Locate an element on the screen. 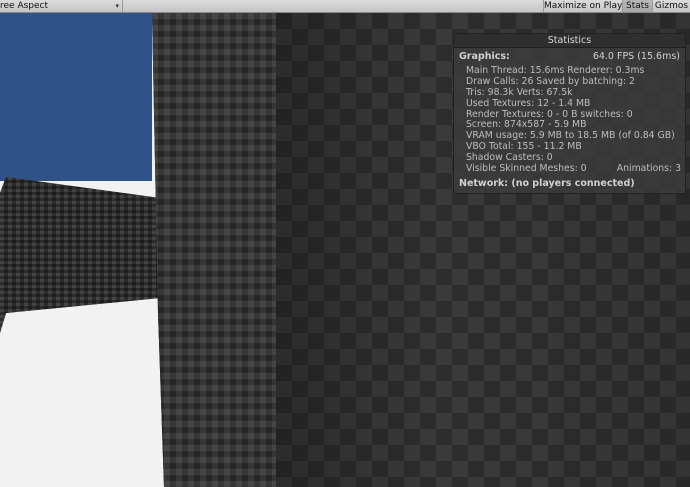  aspect-dropdown-label: ree Aspect is located at coordinates (24, 6).